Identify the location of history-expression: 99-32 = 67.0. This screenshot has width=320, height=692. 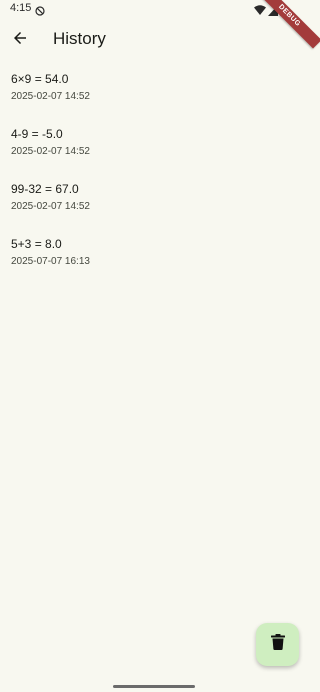
(45, 189).